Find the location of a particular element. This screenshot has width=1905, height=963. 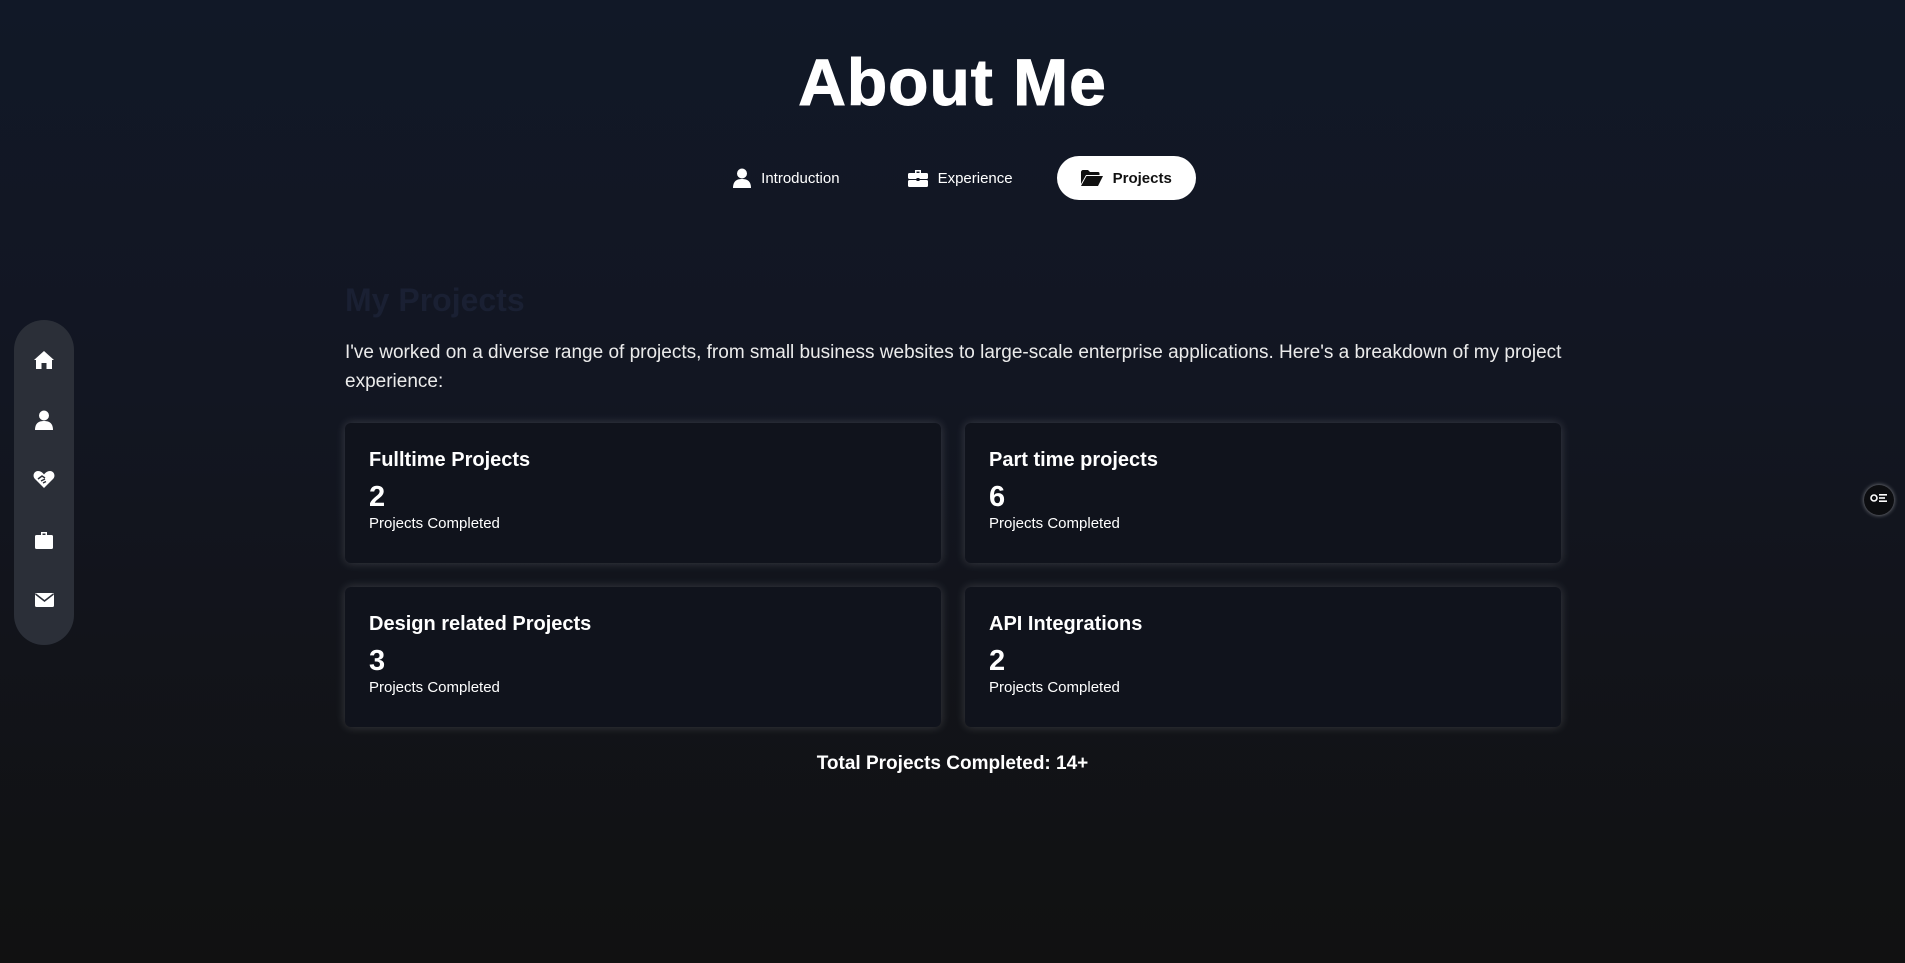

tab-bar: Introduction Experience Projects is located at coordinates (952, 178).